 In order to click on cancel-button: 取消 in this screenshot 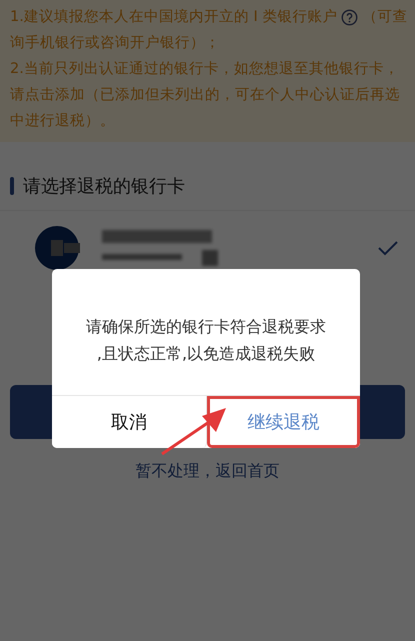, I will do `click(129, 422)`.